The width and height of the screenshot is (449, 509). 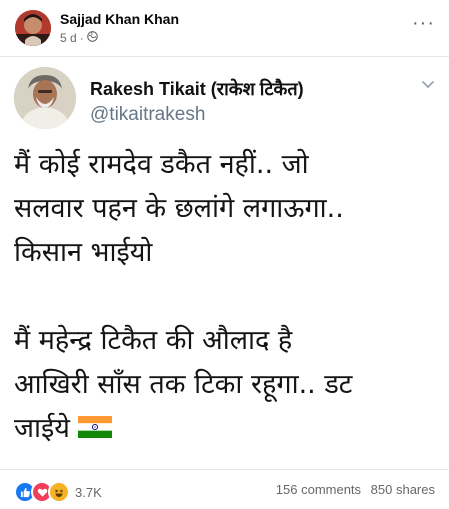 I want to click on globe-icon, so click(x=92, y=38).